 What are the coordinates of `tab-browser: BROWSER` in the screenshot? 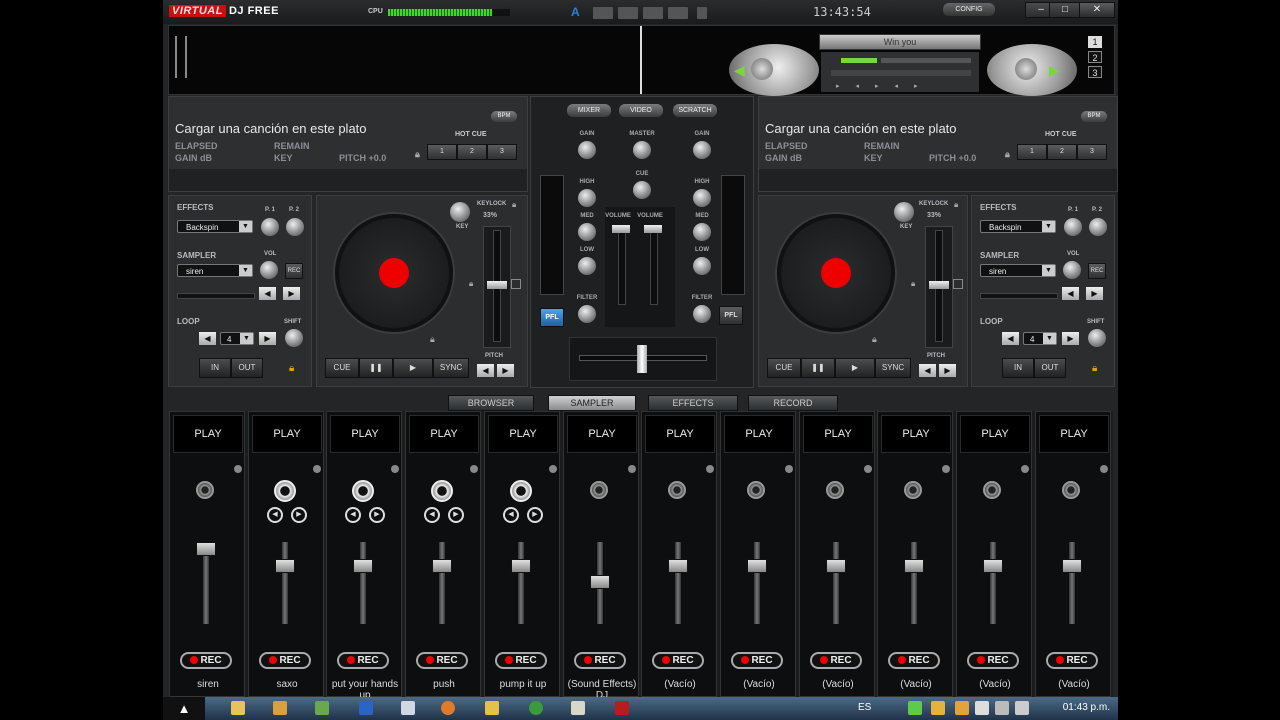 It's located at (491, 403).